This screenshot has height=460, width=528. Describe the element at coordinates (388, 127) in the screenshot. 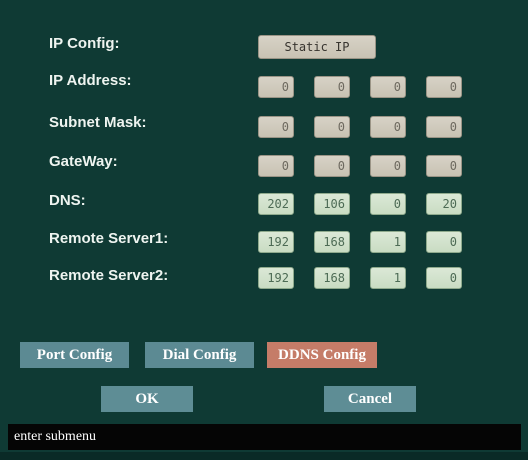

I see `subnet-mask-octet-3: 0` at that location.